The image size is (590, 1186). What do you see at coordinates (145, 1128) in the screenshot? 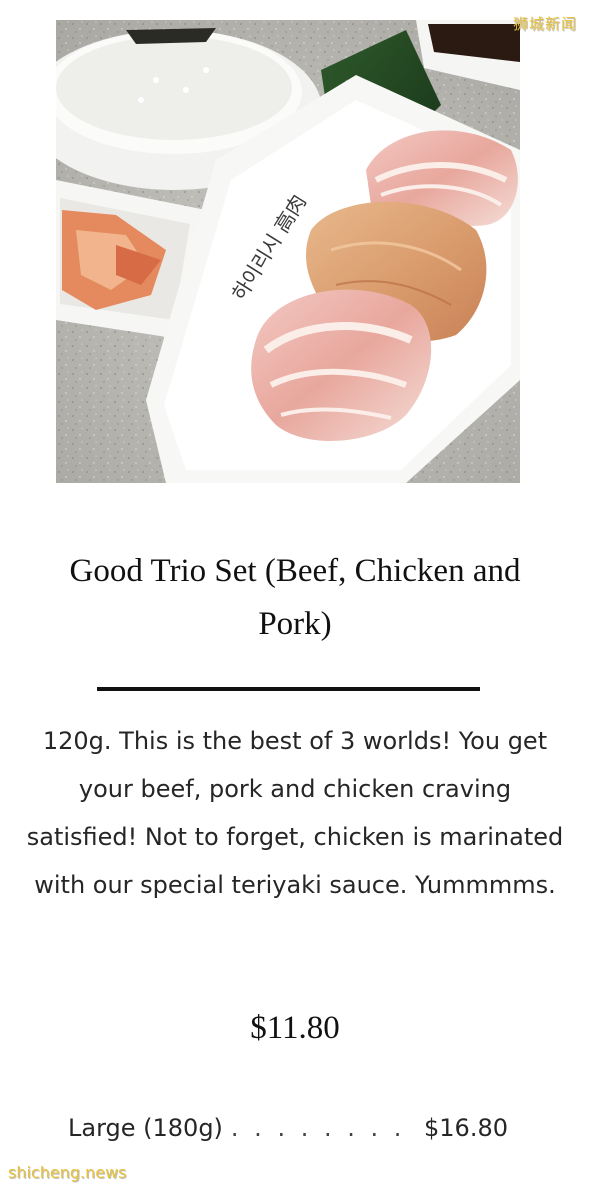
I see `variant-label: Large (180g)` at bounding box center [145, 1128].